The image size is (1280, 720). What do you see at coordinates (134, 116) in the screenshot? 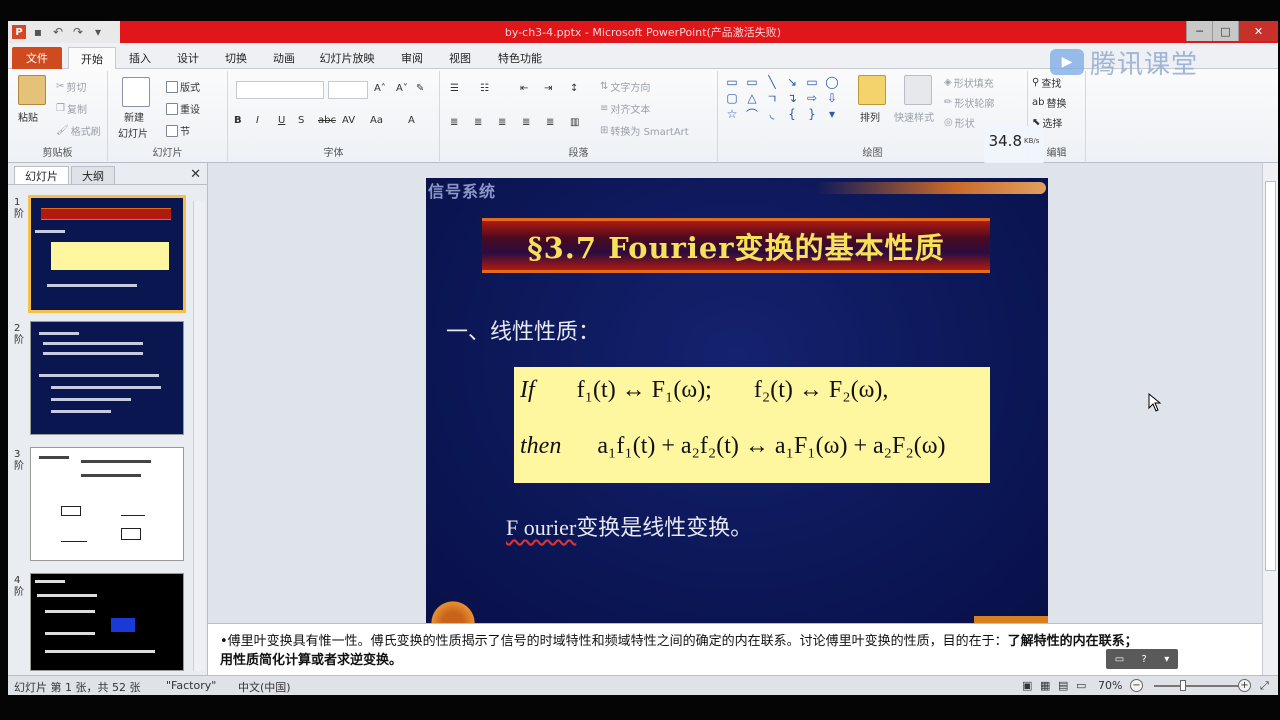
I see `new-slide-button: 新建` at bounding box center [134, 116].